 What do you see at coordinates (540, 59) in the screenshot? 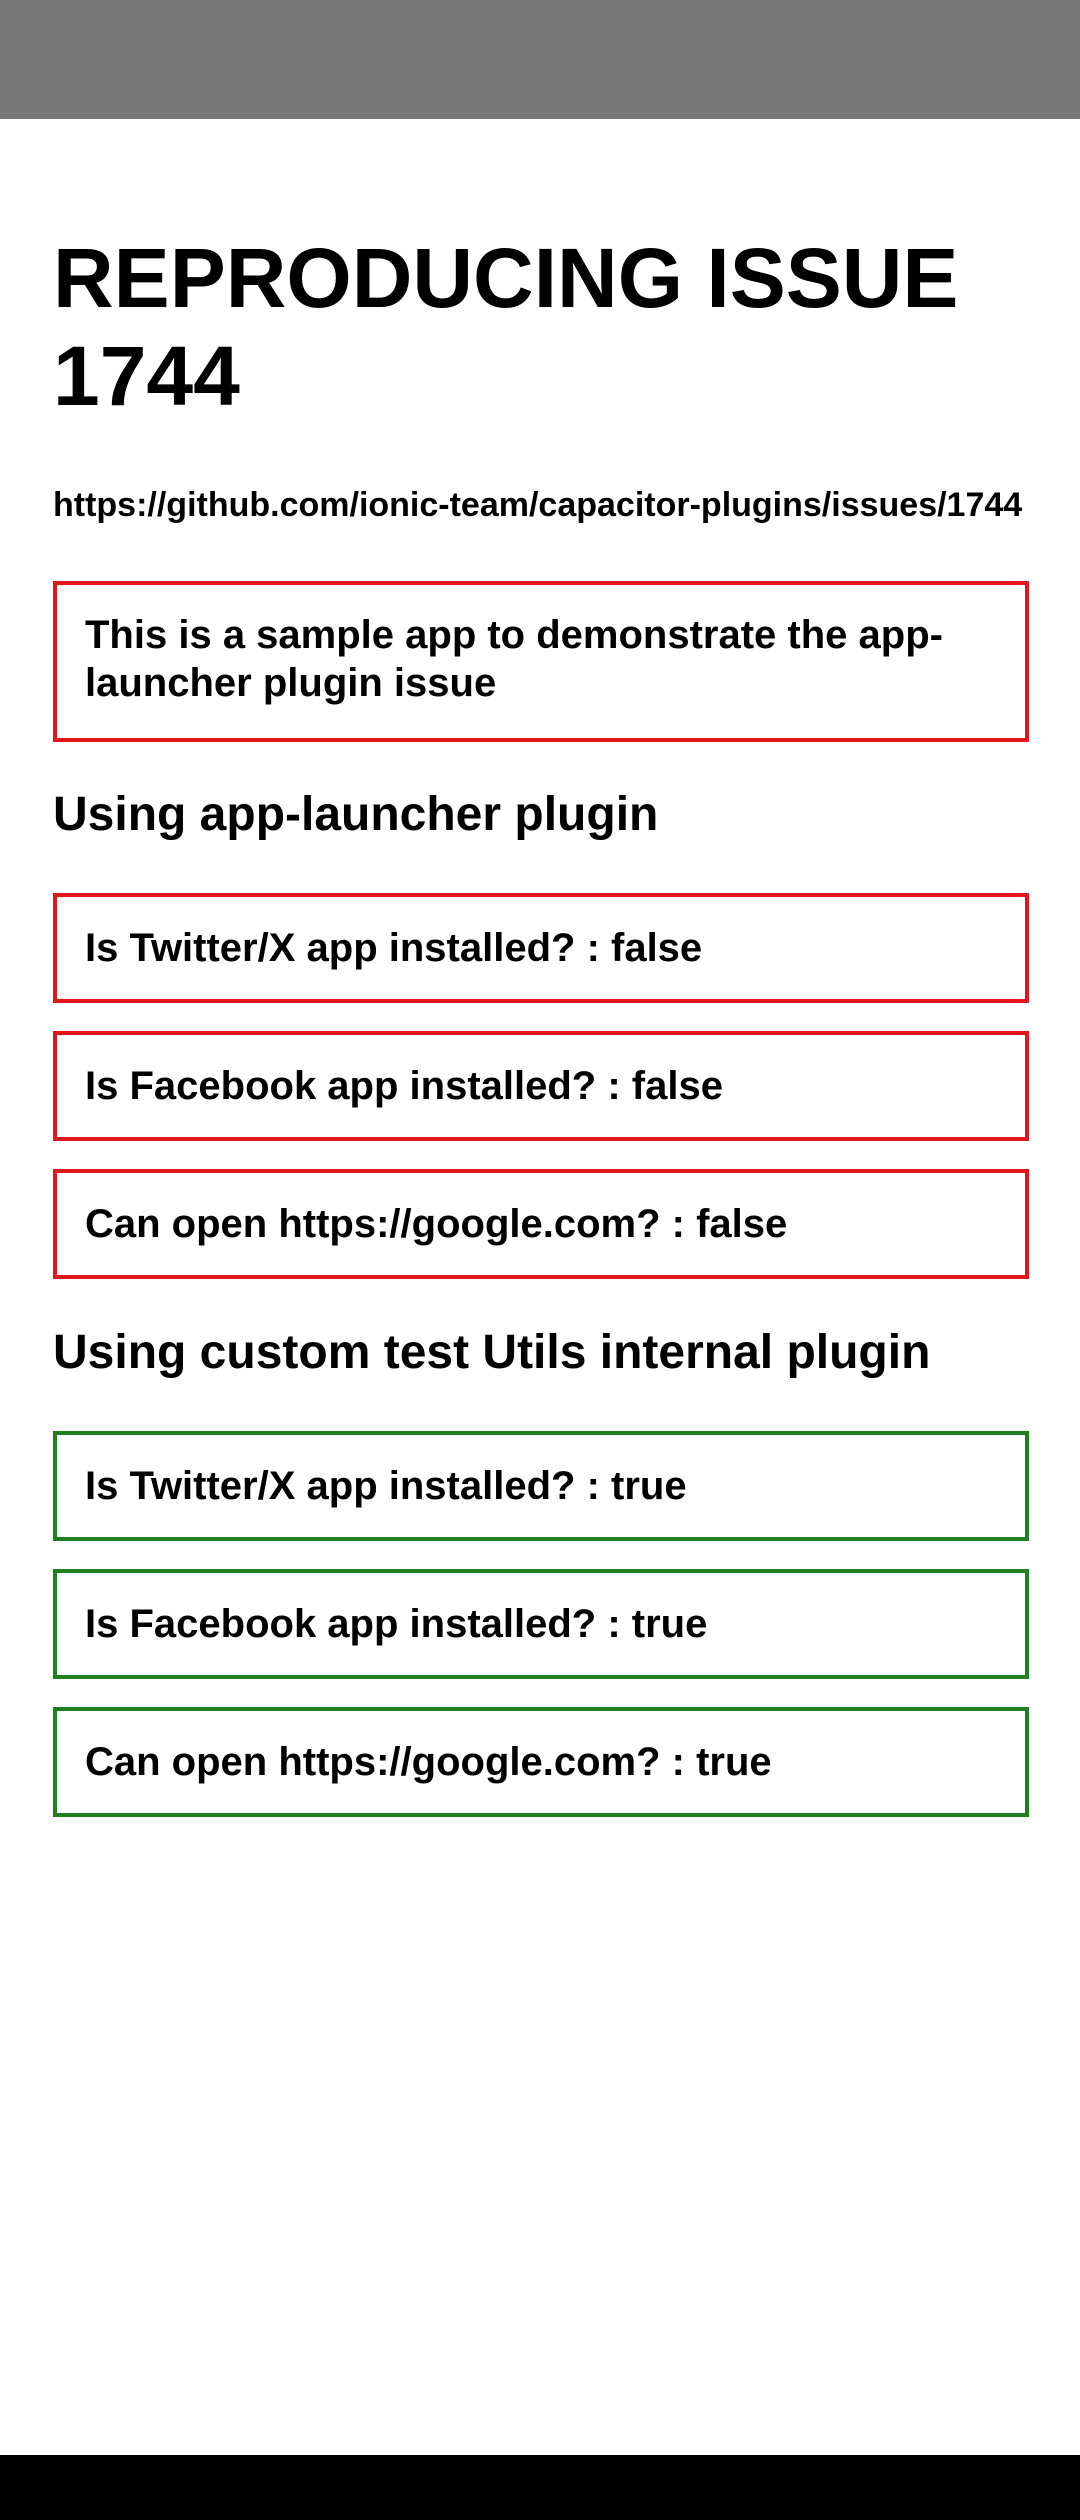
I see `status-bar` at bounding box center [540, 59].